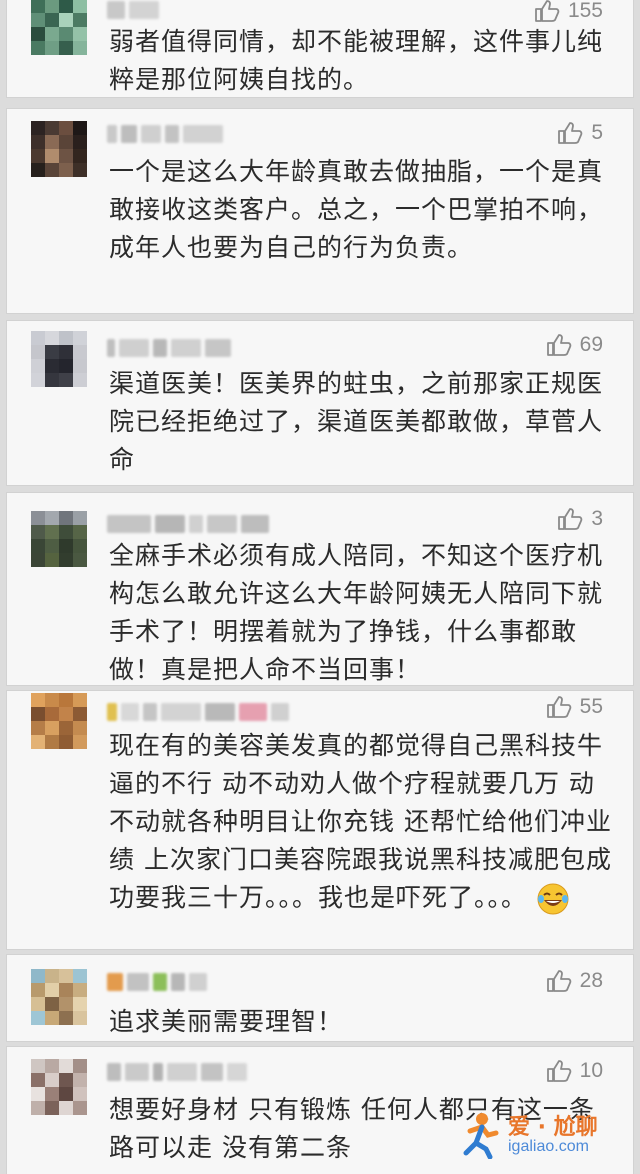 This screenshot has height=1174, width=640. What do you see at coordinates (585, 11) in the screenshot?
I see `like-count: 155` at bounding box center [585, 11].